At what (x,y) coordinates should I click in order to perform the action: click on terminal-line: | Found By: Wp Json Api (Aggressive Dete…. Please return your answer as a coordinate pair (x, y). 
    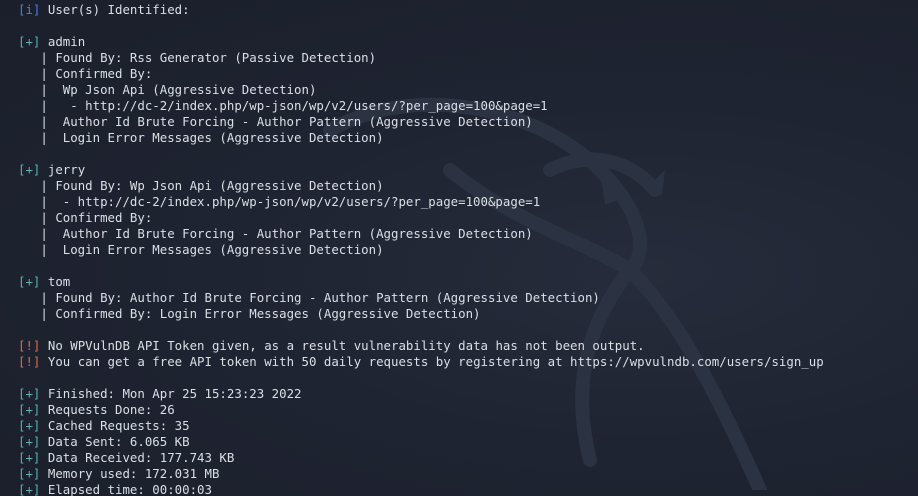
    Looking at the image, I should click on (201, 186).